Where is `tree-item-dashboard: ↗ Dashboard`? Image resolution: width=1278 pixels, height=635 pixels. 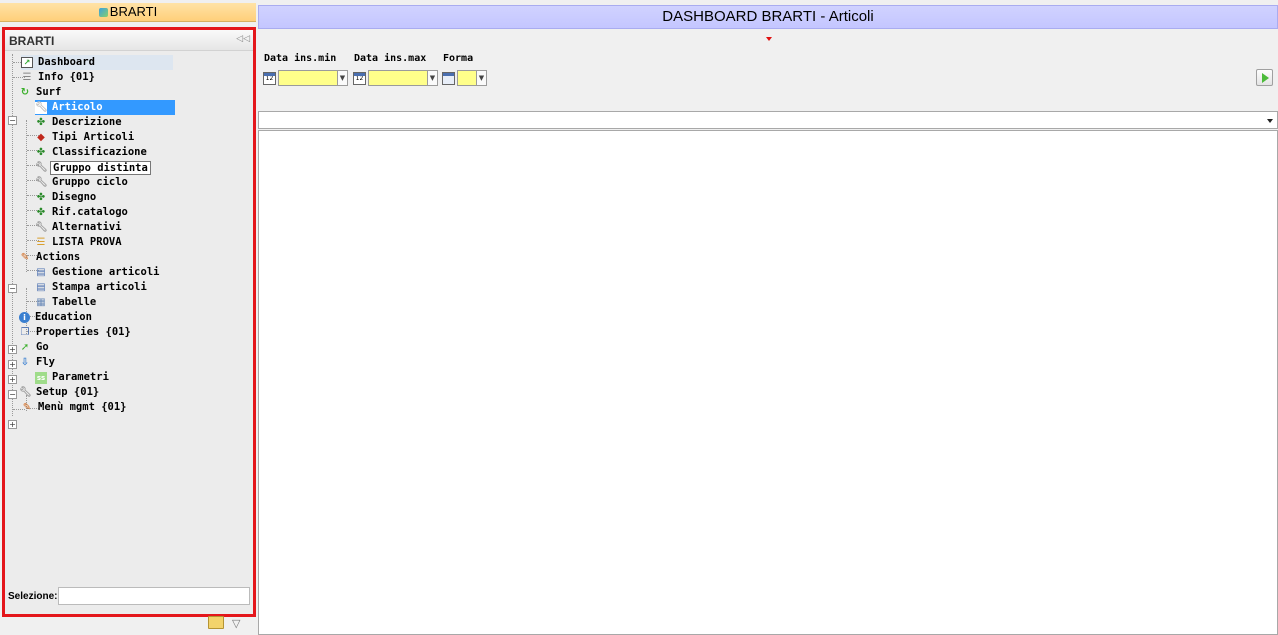
tree-item-dashboard: ↗ Dashboard is located at coordinates (97, 62).